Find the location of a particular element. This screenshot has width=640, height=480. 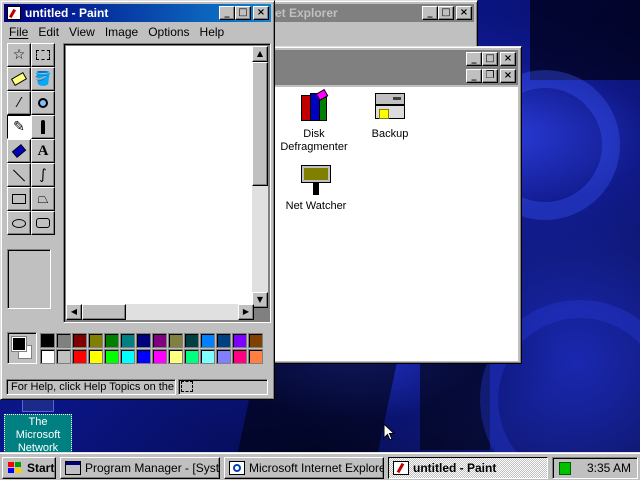

folder-minimize-button: _ is located at coordinates (474, 59).